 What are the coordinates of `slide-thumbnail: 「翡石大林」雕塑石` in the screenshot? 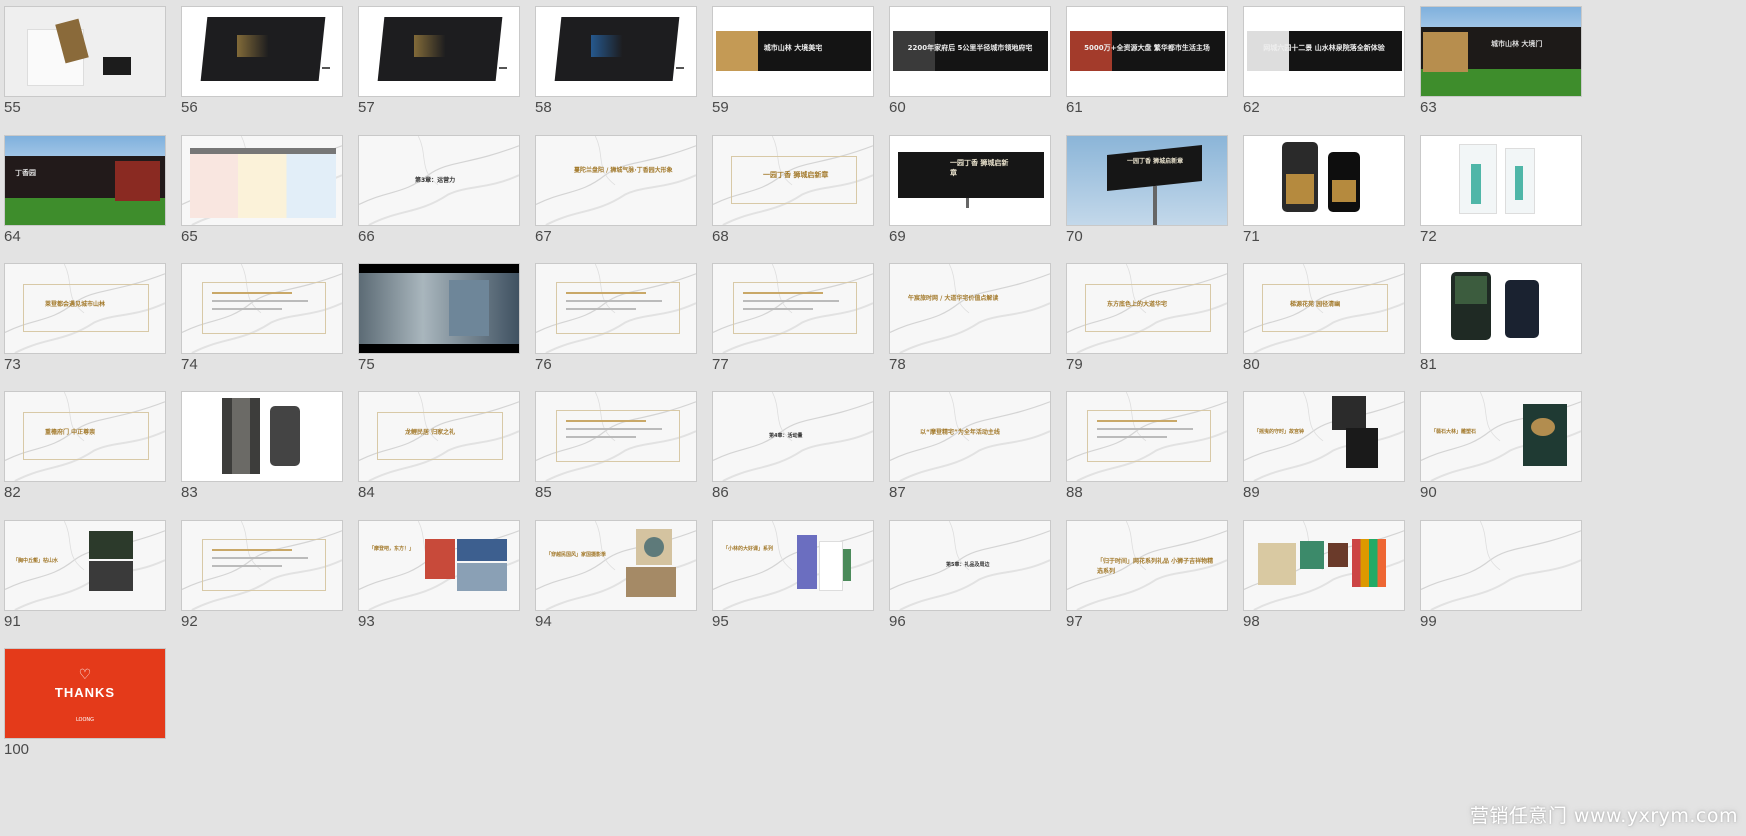 It's located at (1501, 436).